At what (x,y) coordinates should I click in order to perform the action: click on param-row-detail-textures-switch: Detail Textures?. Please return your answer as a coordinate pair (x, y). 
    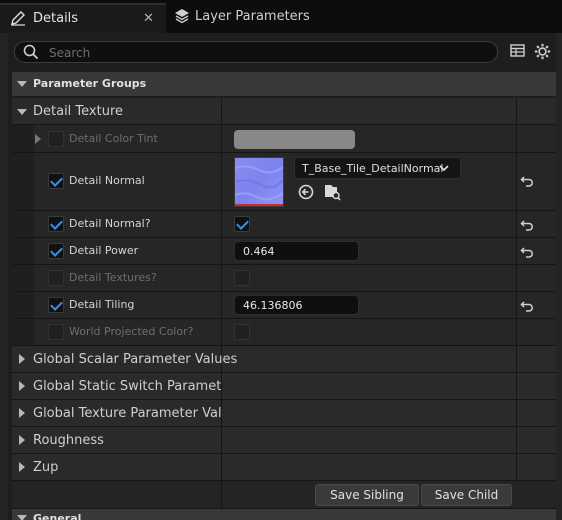
    Looking at the image, I should click on (284, 278).